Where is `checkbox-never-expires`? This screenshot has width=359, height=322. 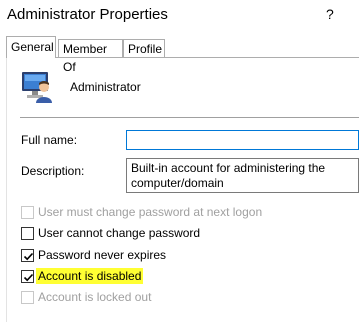
checkbox-never-expires is located at coordinates (27, 255).